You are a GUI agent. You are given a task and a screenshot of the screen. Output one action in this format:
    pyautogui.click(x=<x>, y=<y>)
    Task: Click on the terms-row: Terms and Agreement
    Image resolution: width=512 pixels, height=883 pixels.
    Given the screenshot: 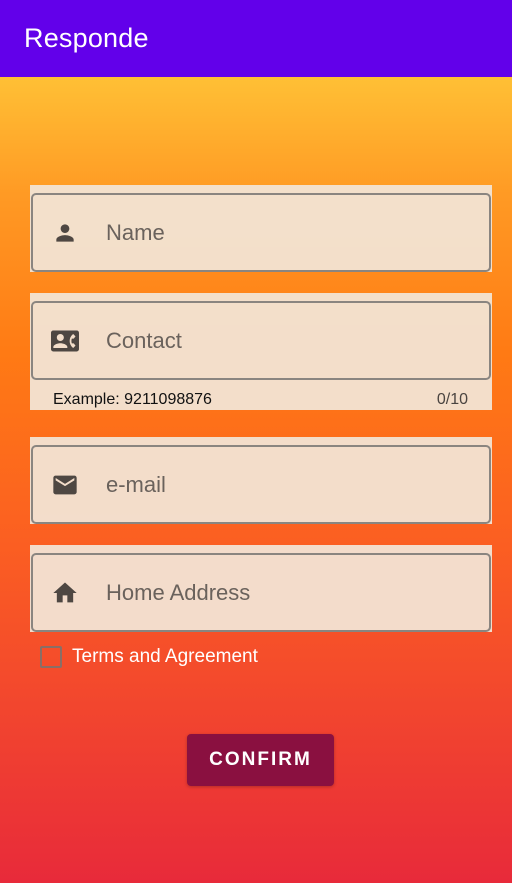 What is the action you would take?
    pyautogui.click(x=149, y=657)
    